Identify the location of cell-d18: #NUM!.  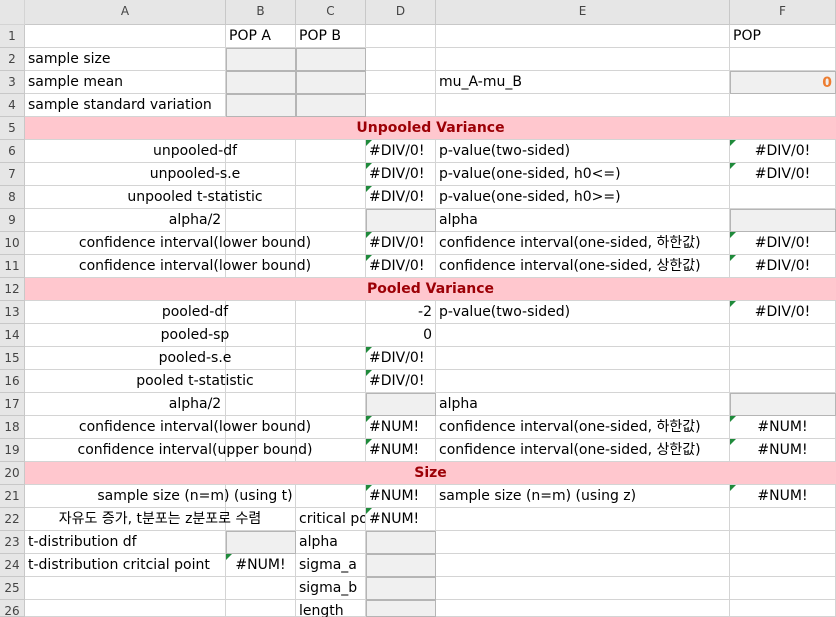
(401, 427).